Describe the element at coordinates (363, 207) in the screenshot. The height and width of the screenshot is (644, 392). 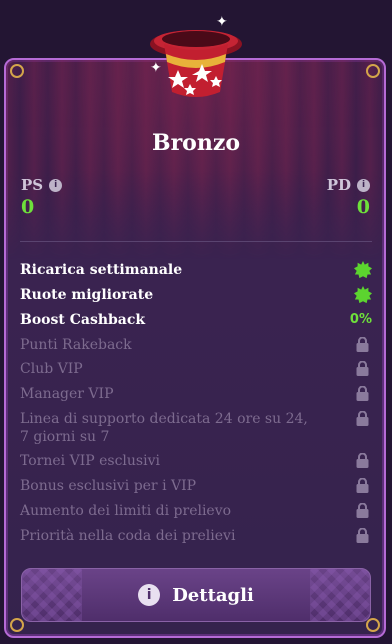
I see `pd-value: 0` at that location.